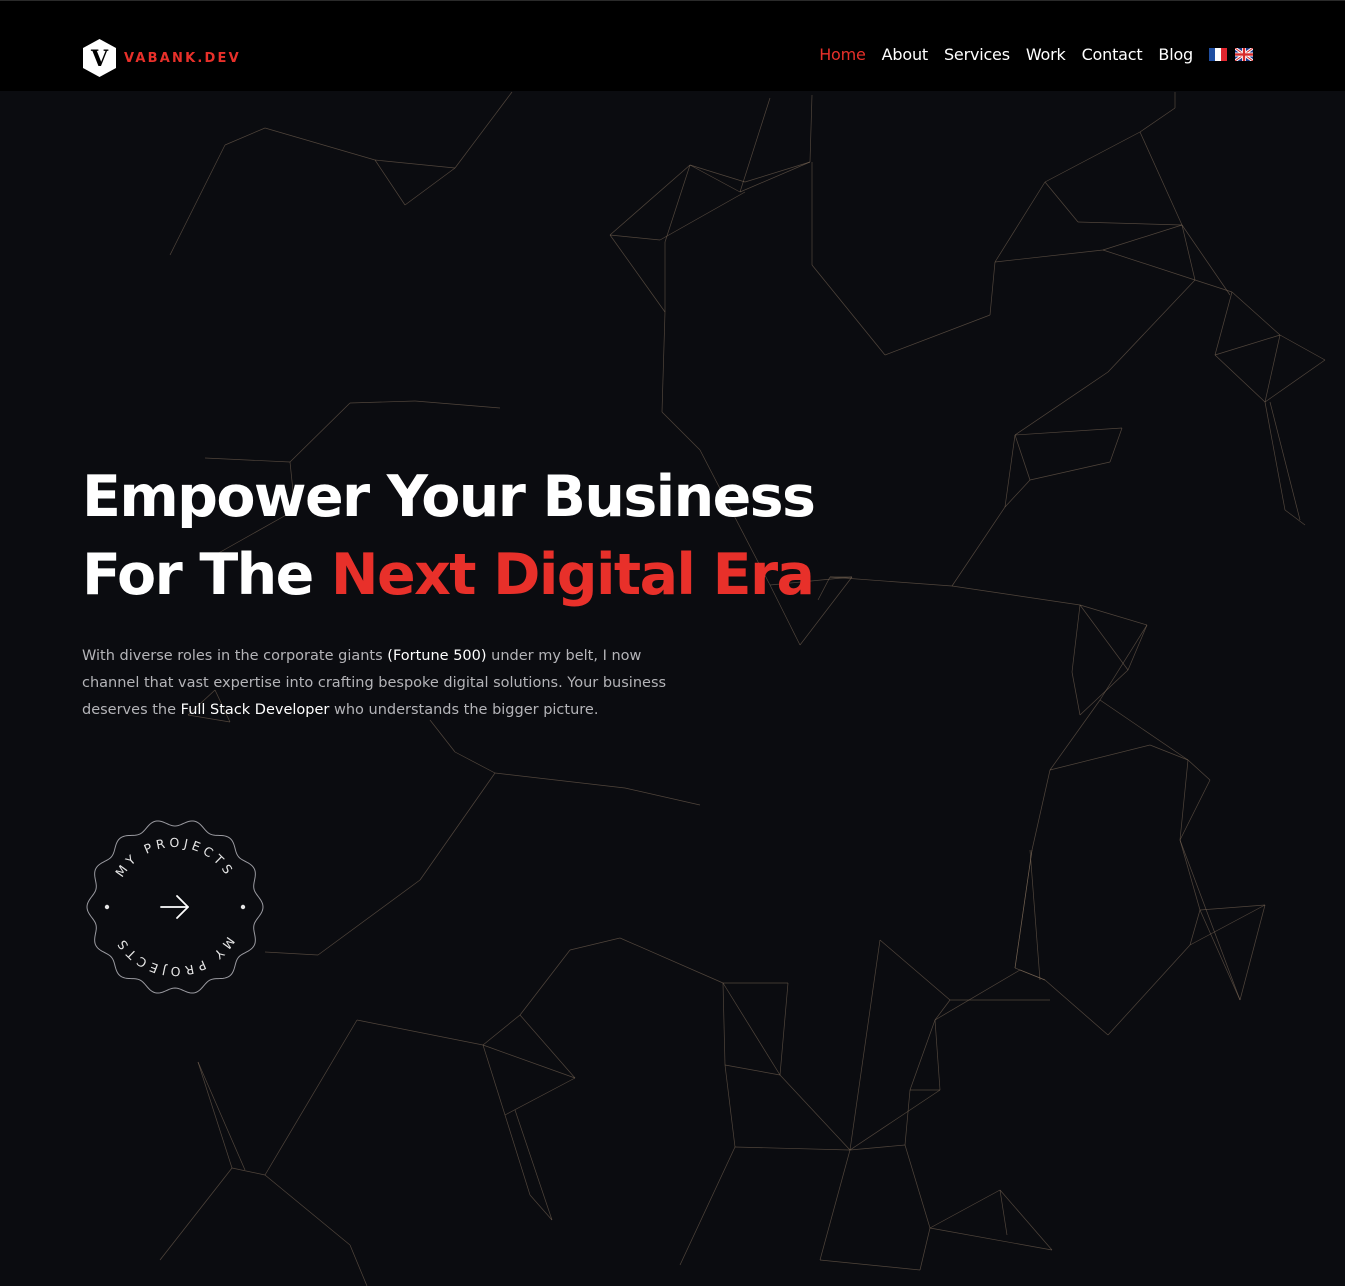  I want to click on badge-dot-left, so click(107, 907).